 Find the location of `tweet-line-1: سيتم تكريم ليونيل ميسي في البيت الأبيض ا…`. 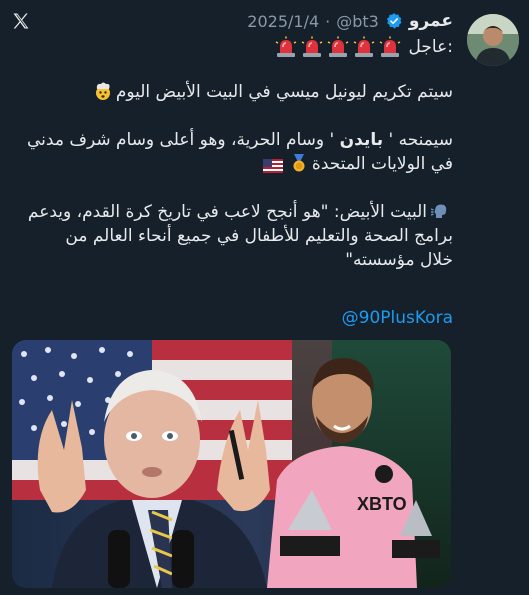

tweet-line-1: سيتم تكريم ليونيل ميسي في البيت الأبيض ا… is located at coordinates (236, 92).